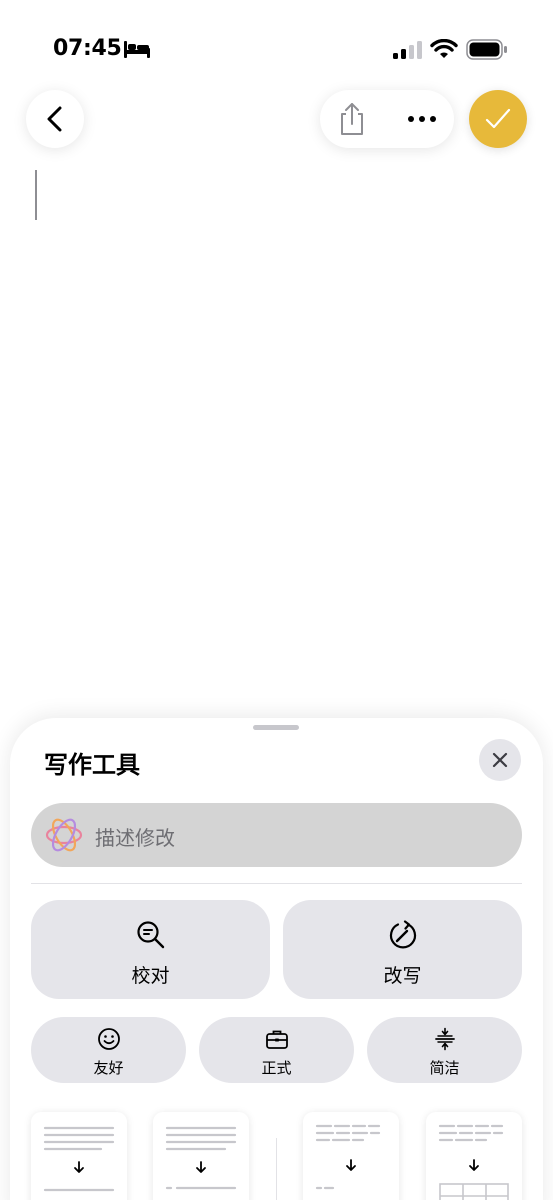 This screenshot has height=1200, width=553. I want to click on apple-intelligence-icon, so click(64, 835).